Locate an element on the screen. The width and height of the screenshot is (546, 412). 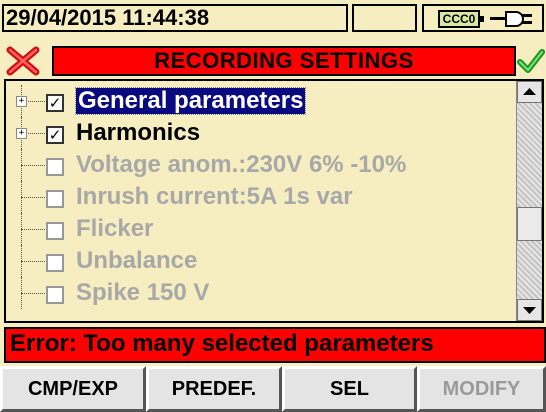
tree-item-label: Harmonics is located at coordinates (138, 132).